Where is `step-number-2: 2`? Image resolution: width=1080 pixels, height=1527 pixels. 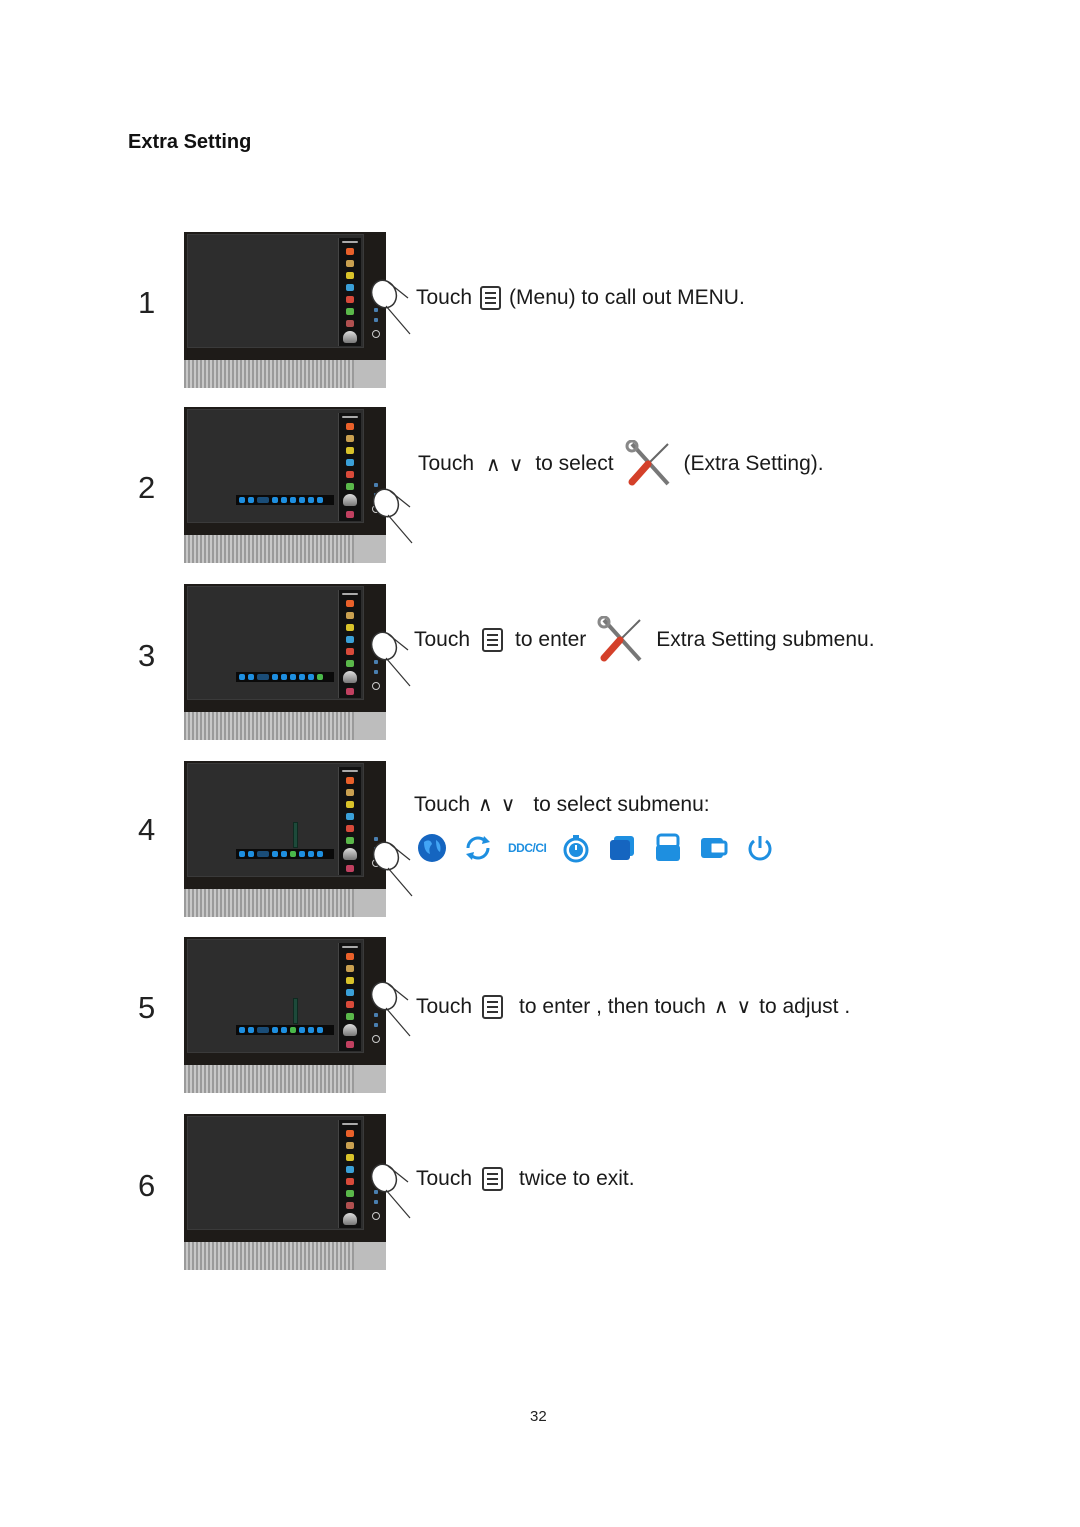
step-number-2: 2 is located at coordinates (147, 487).